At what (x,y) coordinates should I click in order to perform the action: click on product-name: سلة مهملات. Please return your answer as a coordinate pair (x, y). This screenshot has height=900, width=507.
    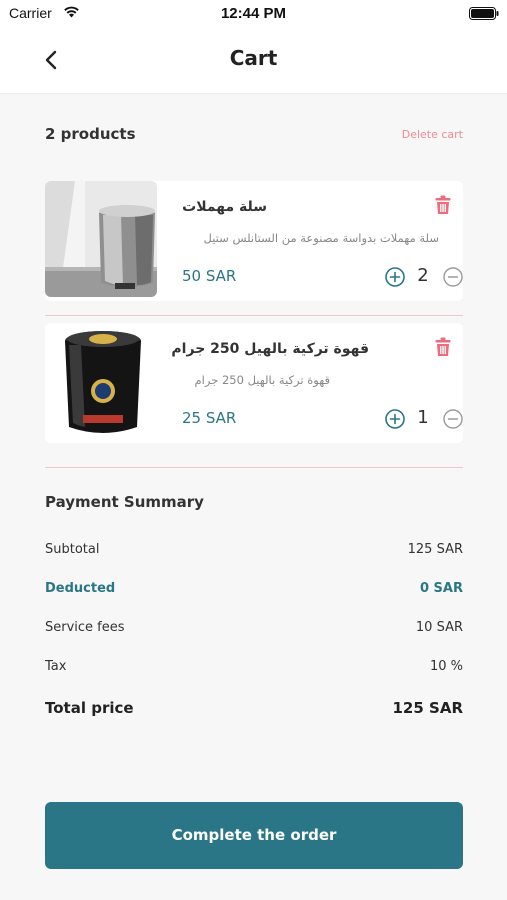
    Looking at the image, I should click on (224, 207).